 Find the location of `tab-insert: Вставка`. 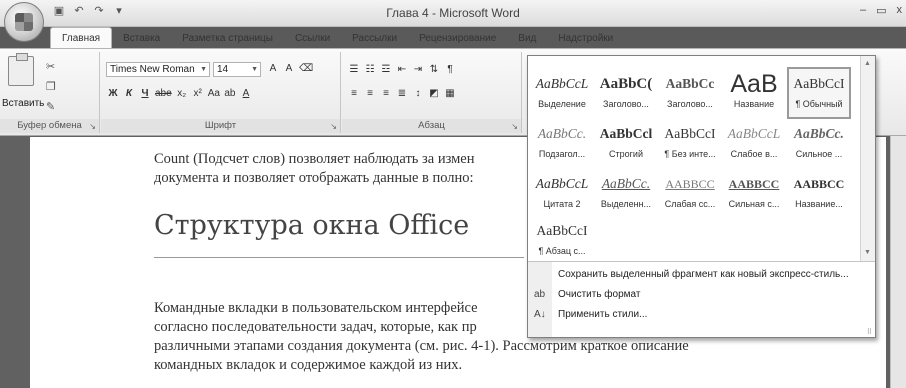

tab-insert: Вставка is located at coordinates (141, 39).